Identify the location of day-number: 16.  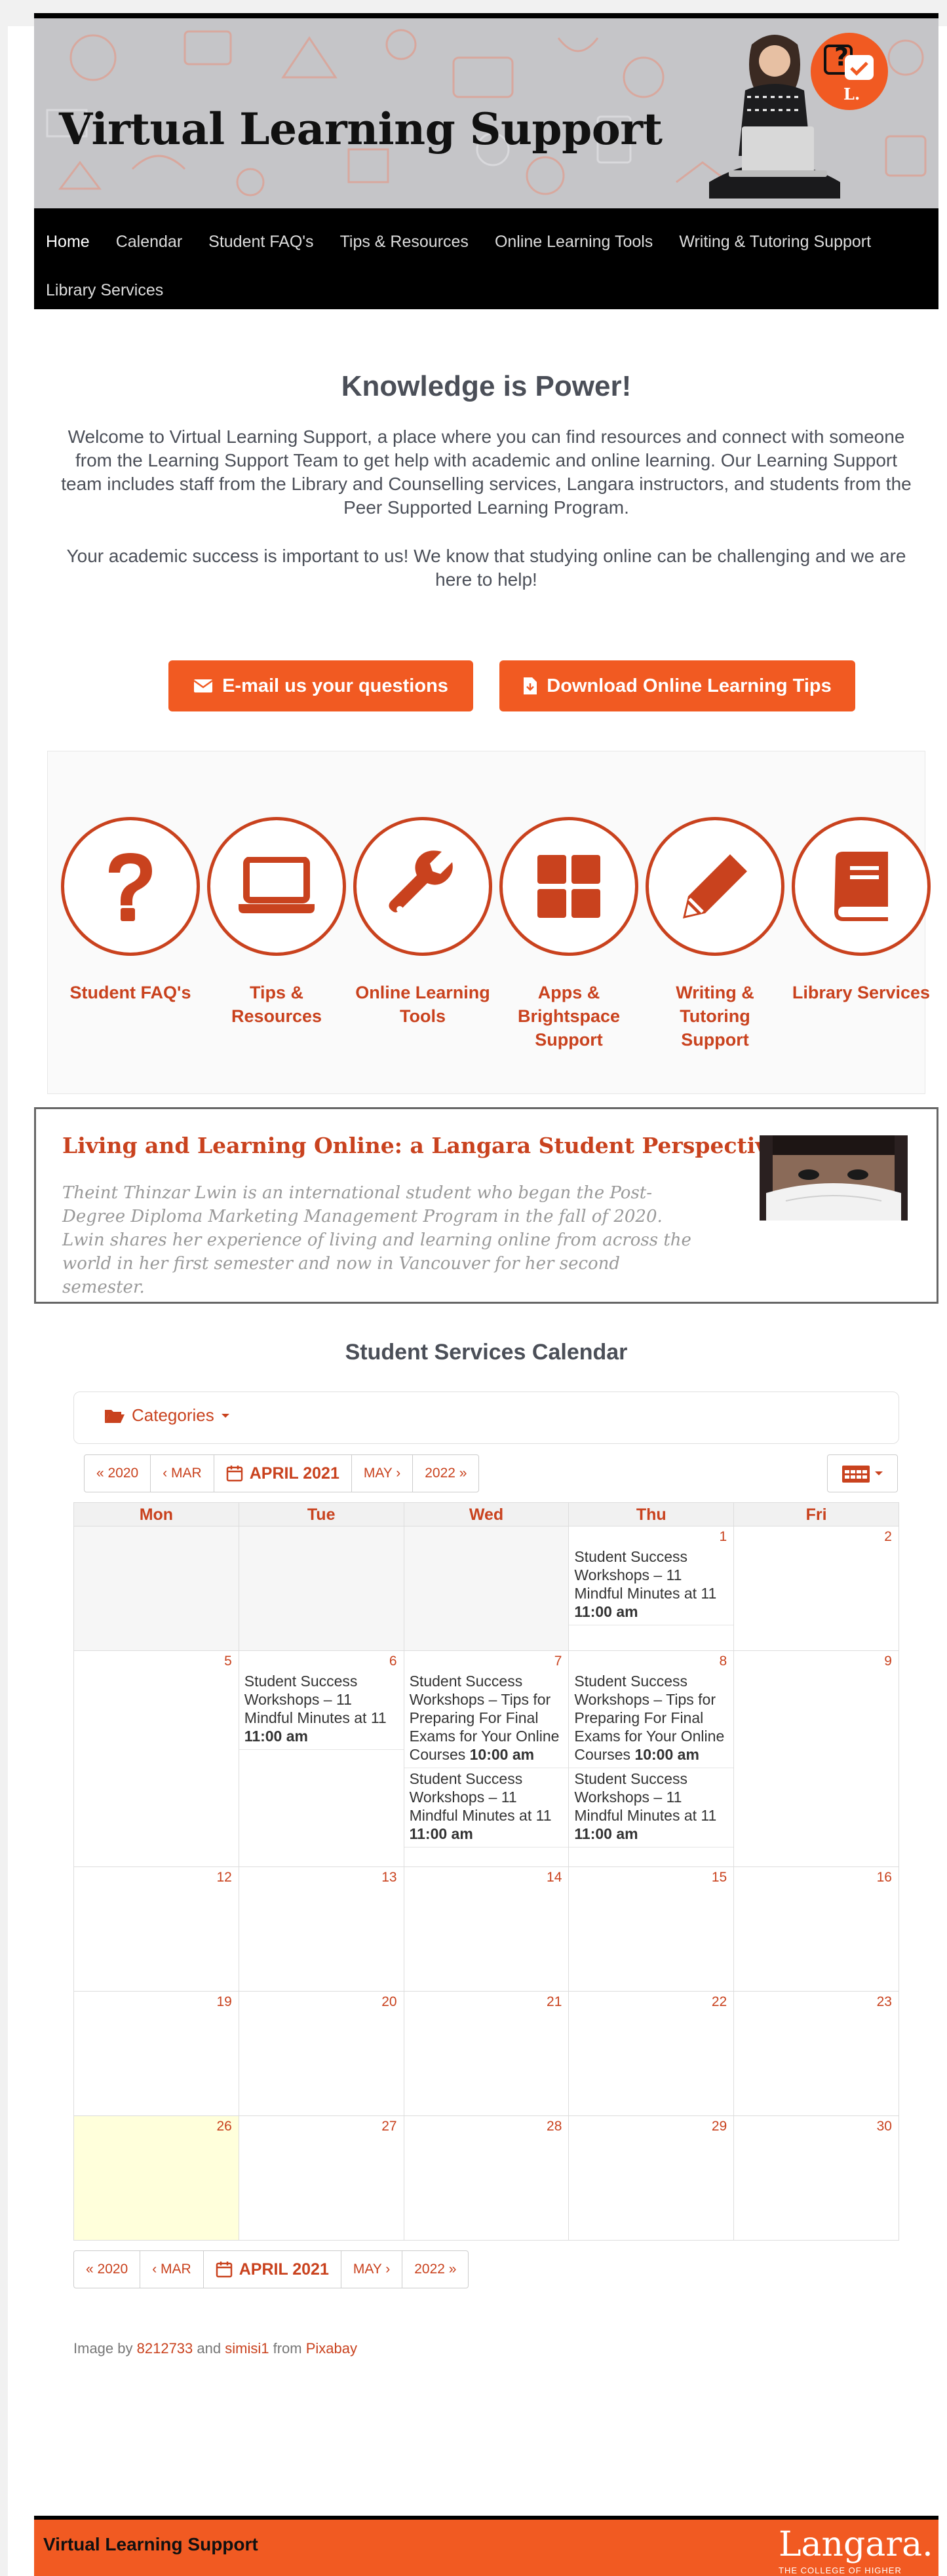
(884, 1878).